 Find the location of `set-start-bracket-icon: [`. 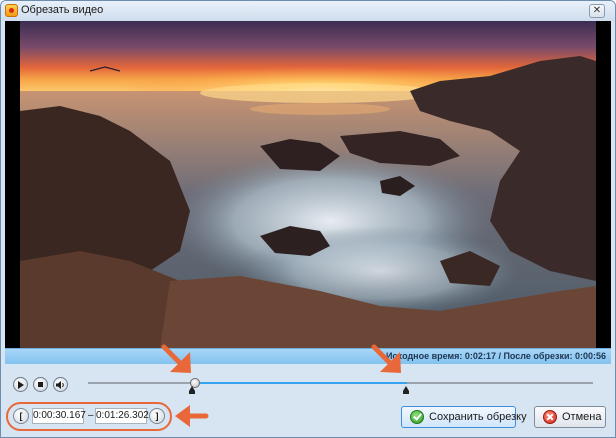

set-start-bracket-icon: [ is located at coordinates (21, 416).